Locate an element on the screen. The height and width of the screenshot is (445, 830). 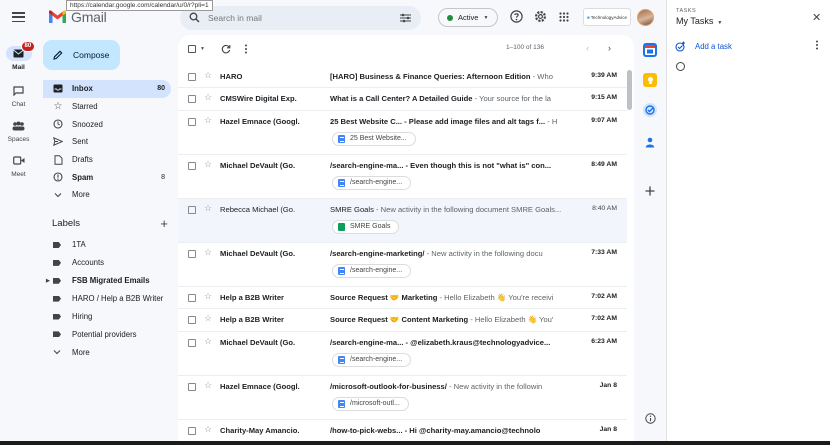
avatar is located at coordinates (645, 17).